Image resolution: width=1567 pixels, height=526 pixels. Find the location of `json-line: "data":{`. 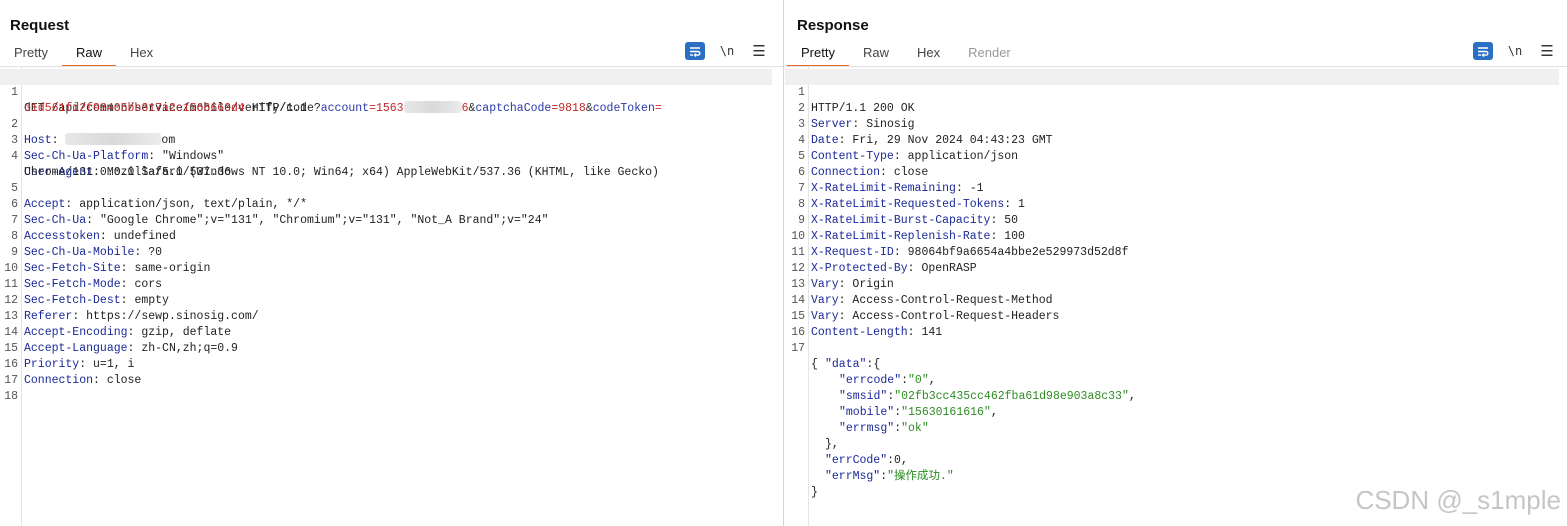

json-line: "data":{ is located at coordinates (853, 364).